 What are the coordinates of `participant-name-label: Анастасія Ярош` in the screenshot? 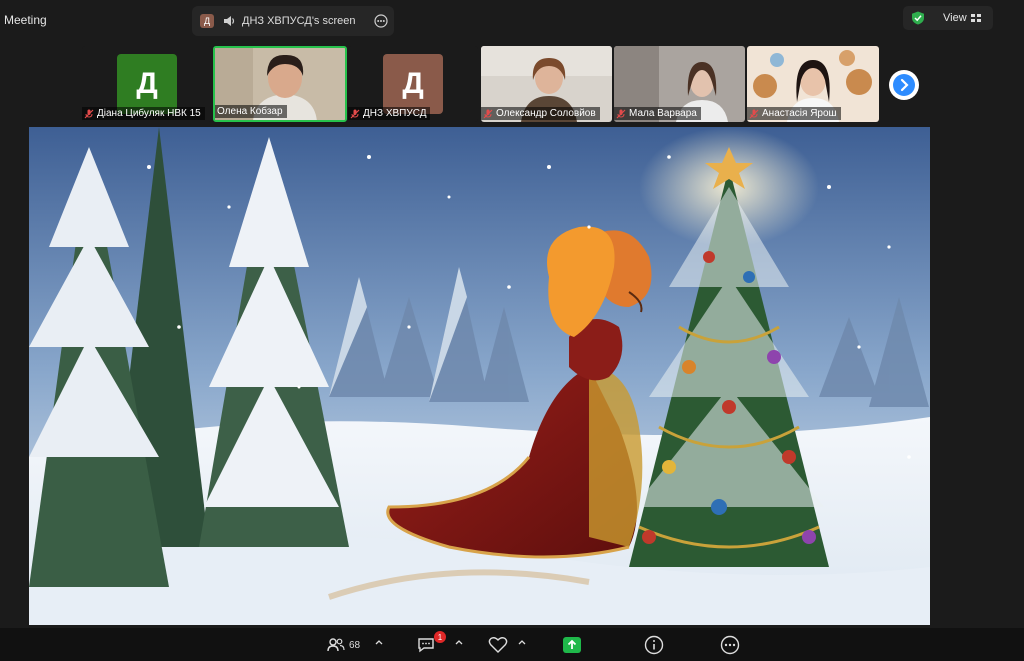 It's located at (794, 113).